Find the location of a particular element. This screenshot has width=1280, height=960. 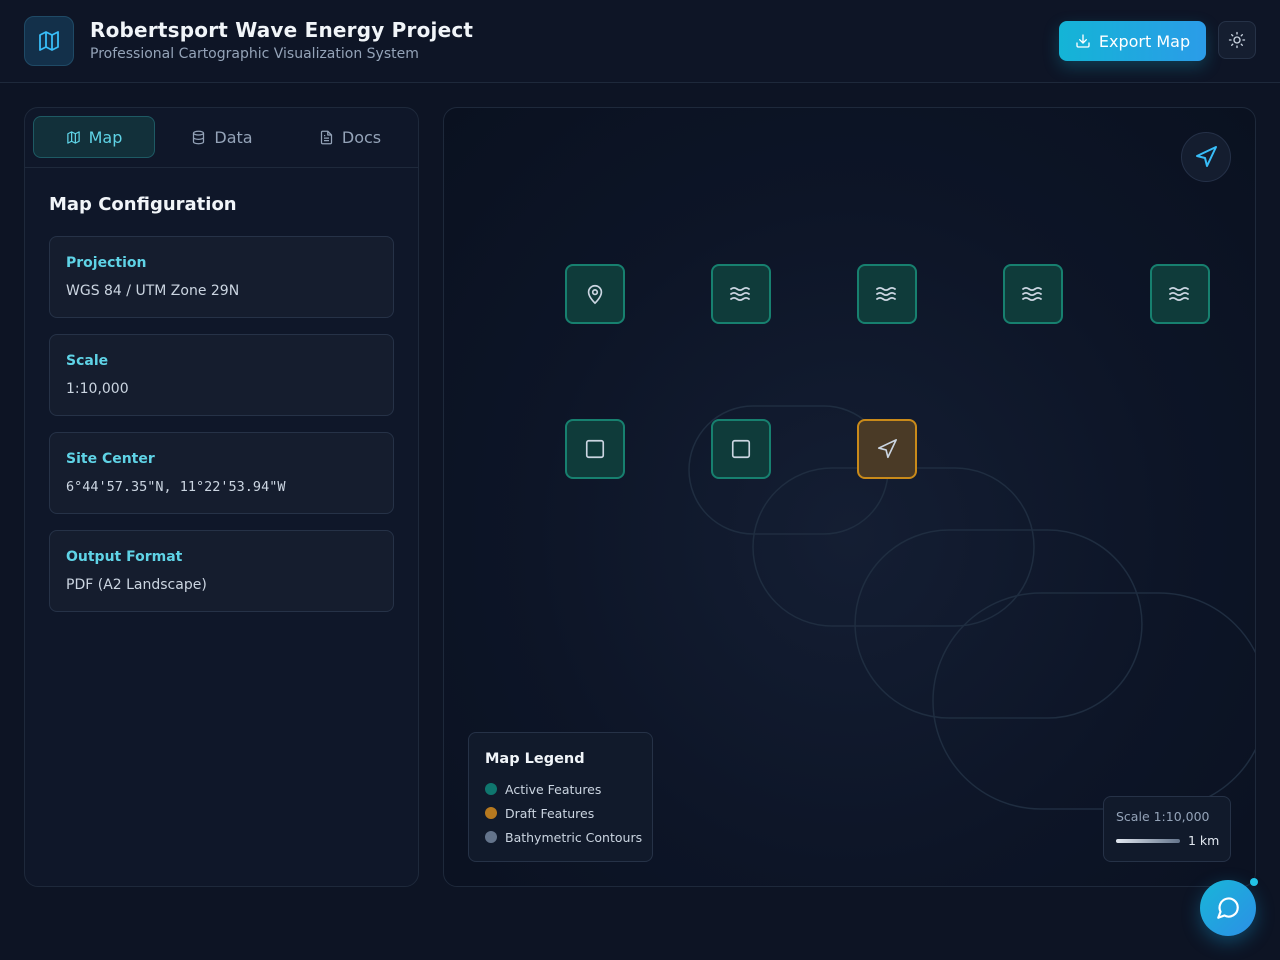

locate-button is located at coordinates (1206, 157).